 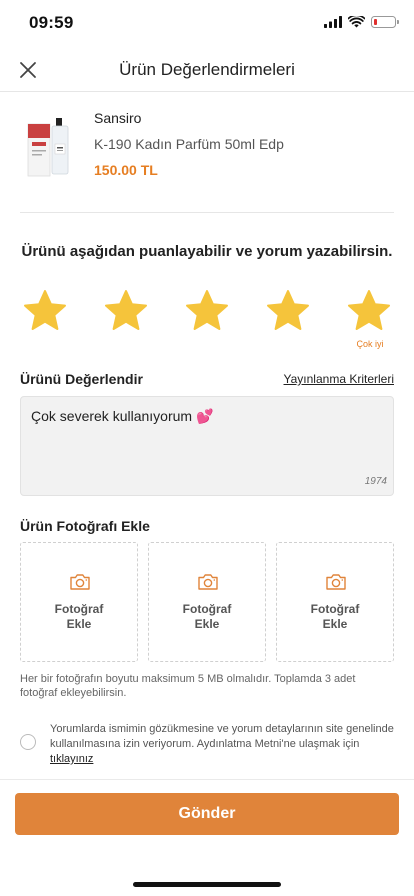 I want to click on page-title: Ürün Değerlendirmeleri, so click(x=207, y=69).